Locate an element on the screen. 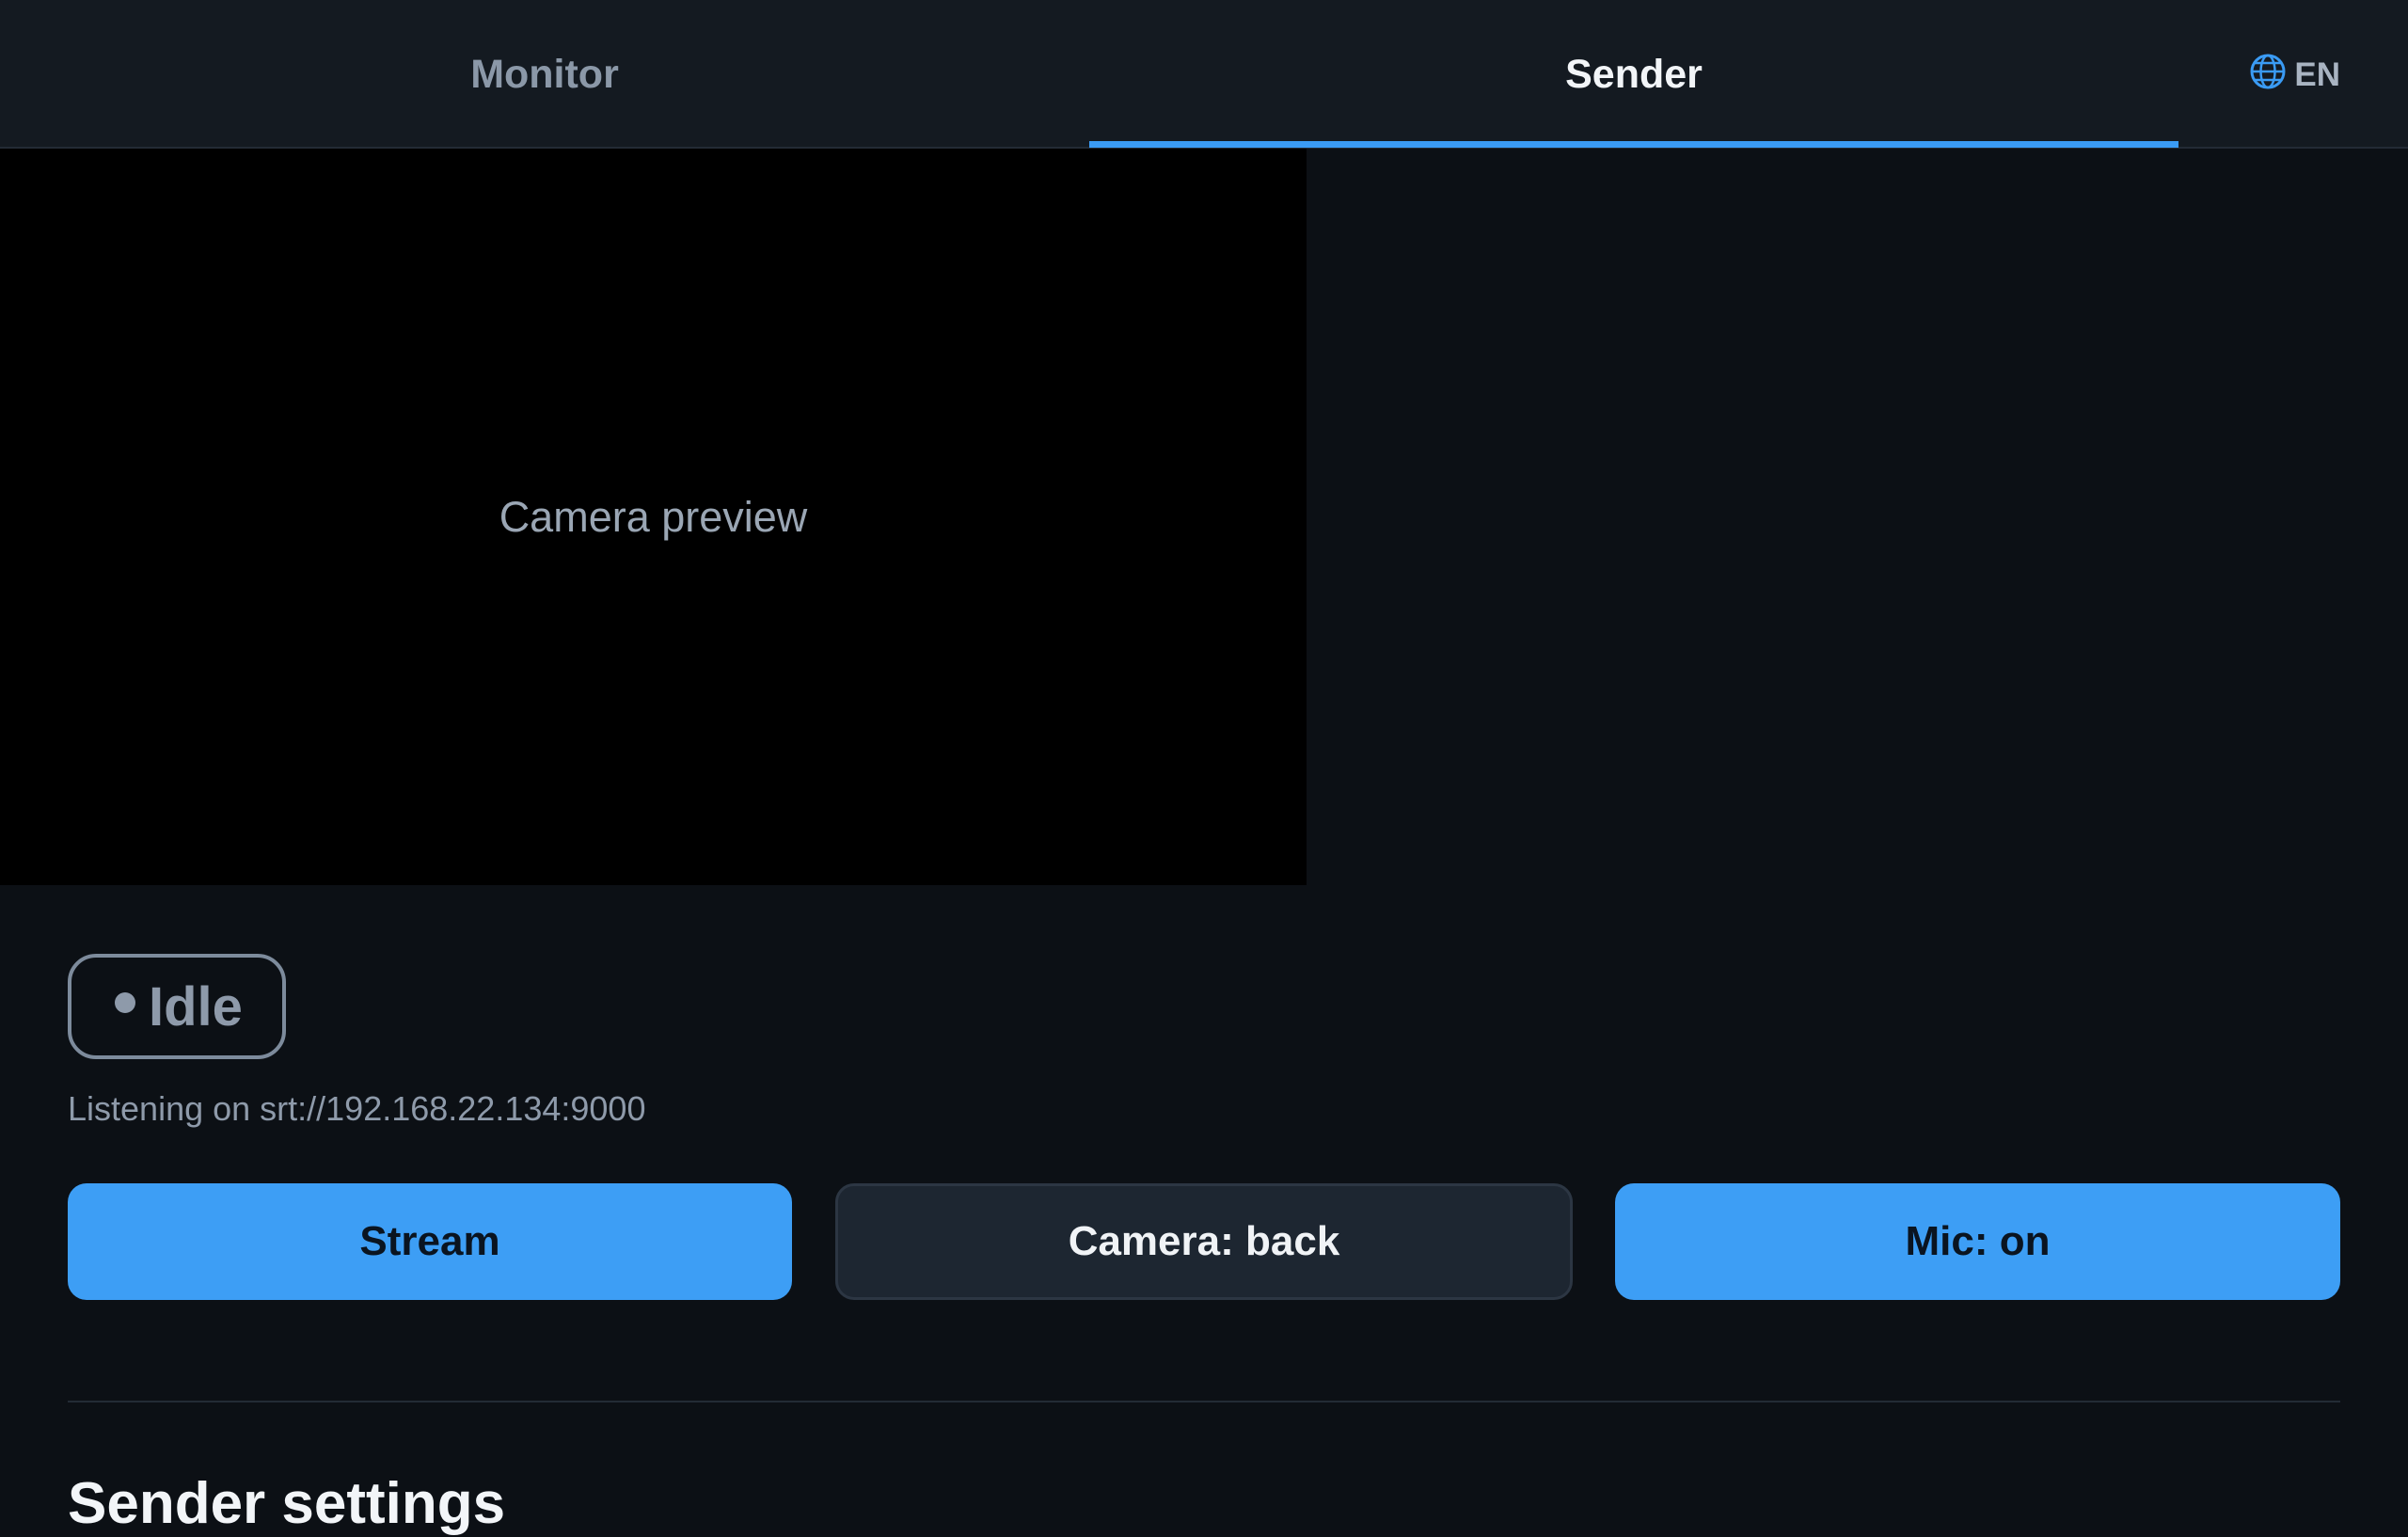 This screenshot has width=2408, height=1537. tab-monitor-label: Monitor is located at coordinates (544, 74).